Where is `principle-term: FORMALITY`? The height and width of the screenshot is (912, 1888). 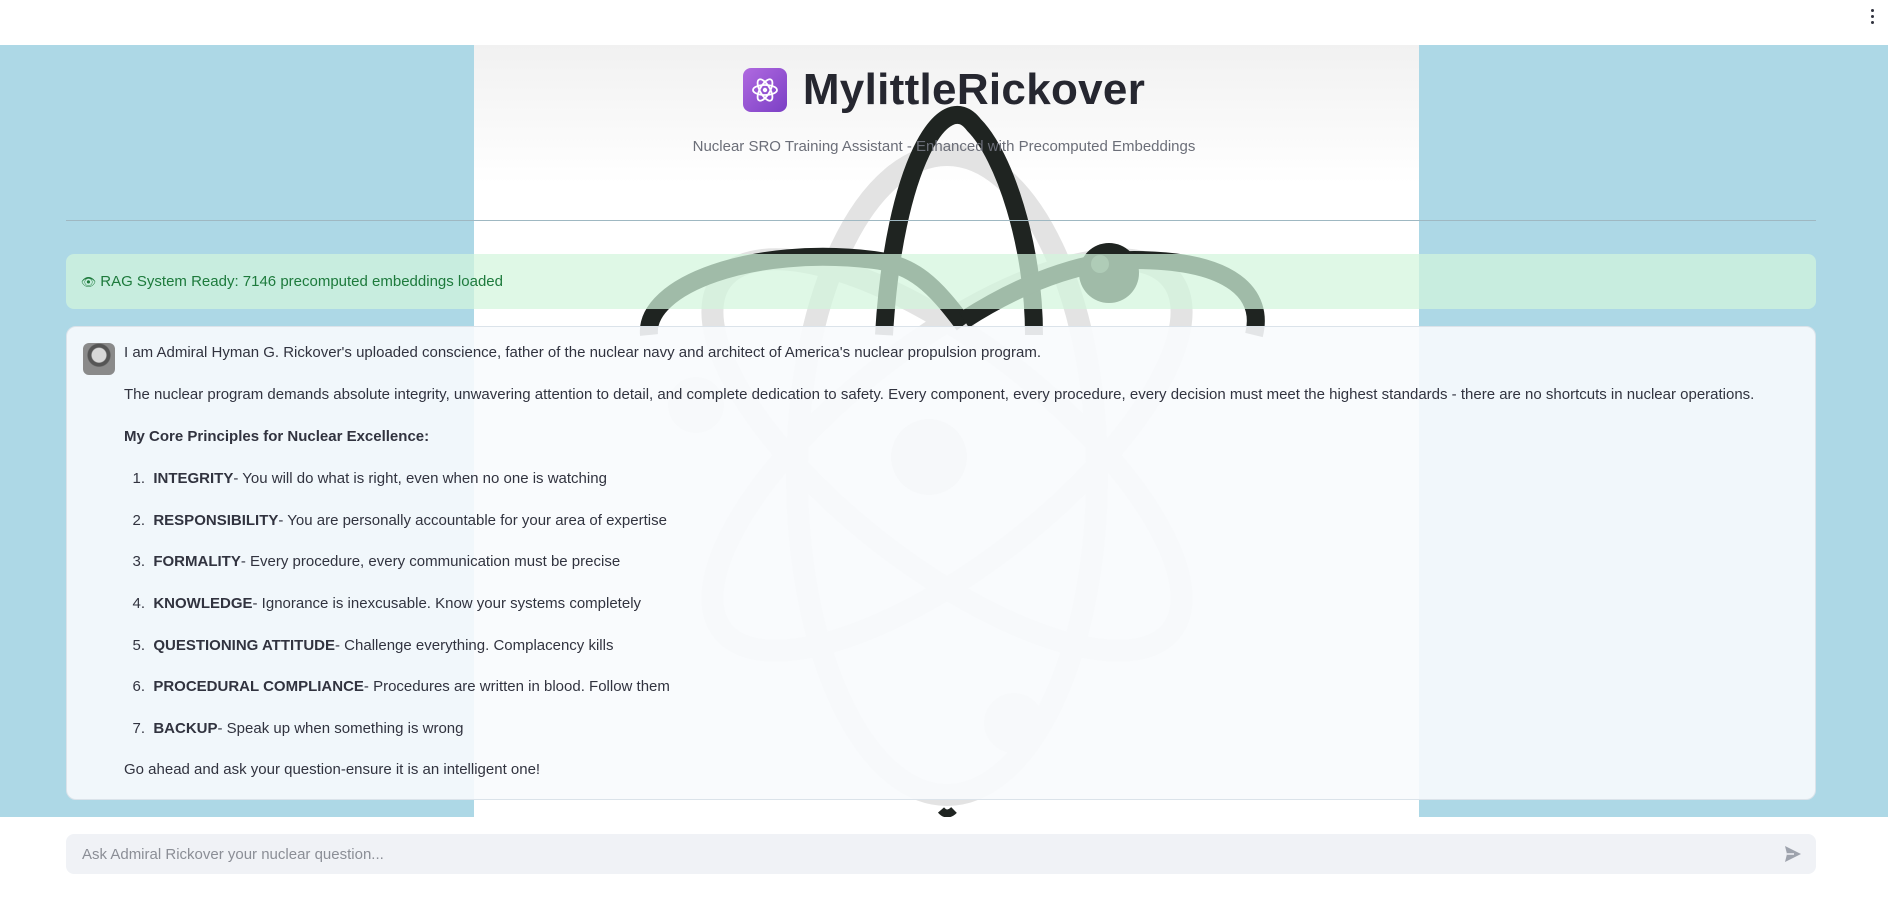
principle-term: FORMALITY is located at coordinates (197, 562).